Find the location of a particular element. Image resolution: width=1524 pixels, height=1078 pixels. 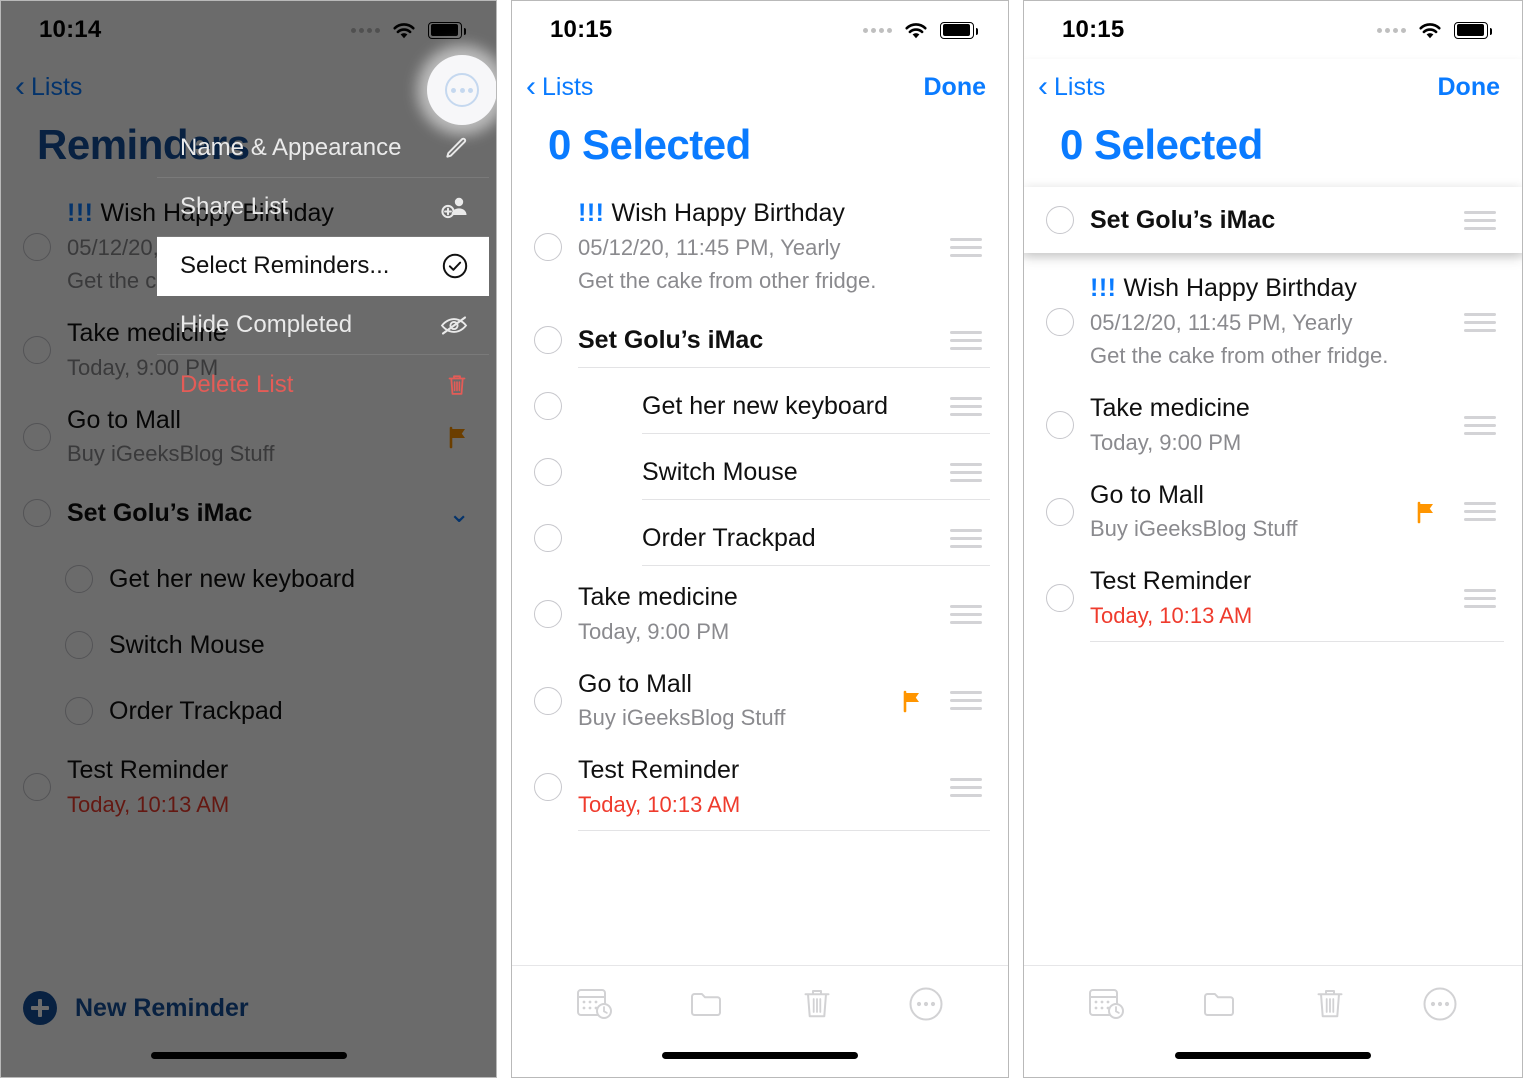

nav-bar: ‹ Lists Done is located at coordinates (760, 87).